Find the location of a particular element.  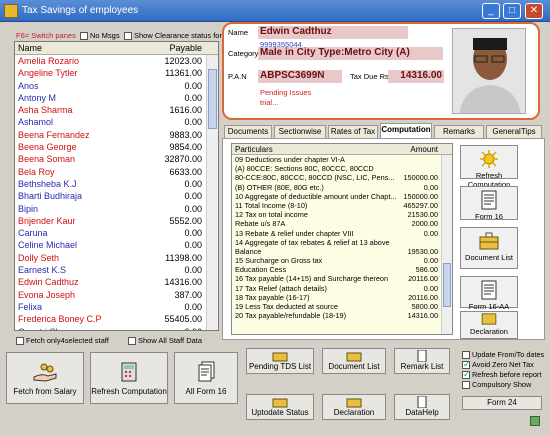

column-payable: Payable is located at coordinates (185, 48).